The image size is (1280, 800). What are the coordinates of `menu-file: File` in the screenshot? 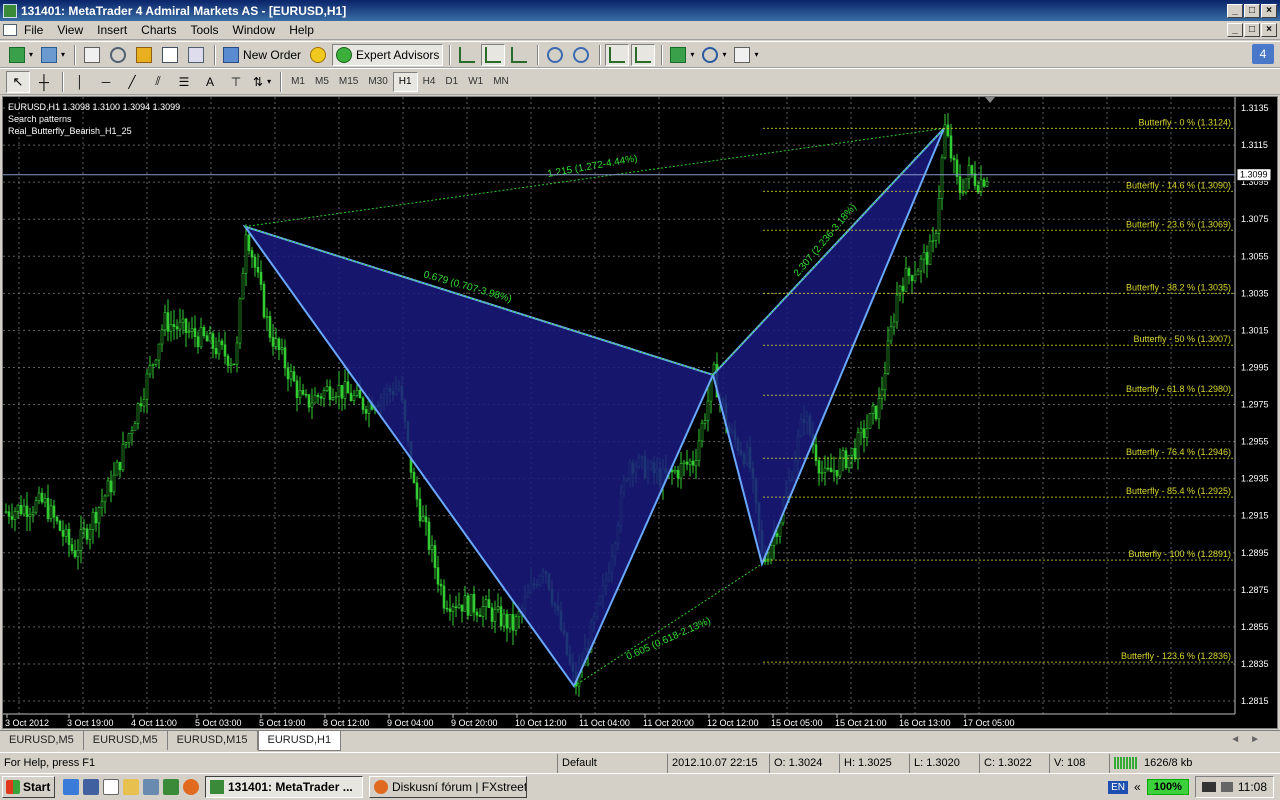 It's located at (33, 30).